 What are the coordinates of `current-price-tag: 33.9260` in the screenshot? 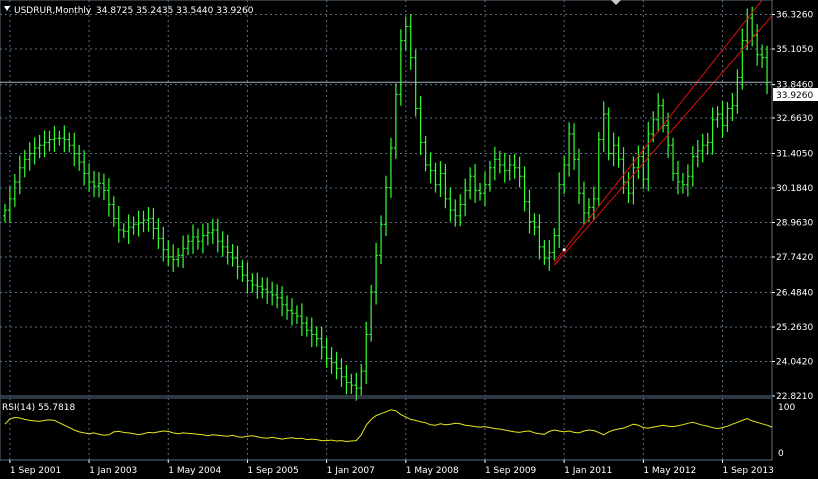 It's located at (795, 94).